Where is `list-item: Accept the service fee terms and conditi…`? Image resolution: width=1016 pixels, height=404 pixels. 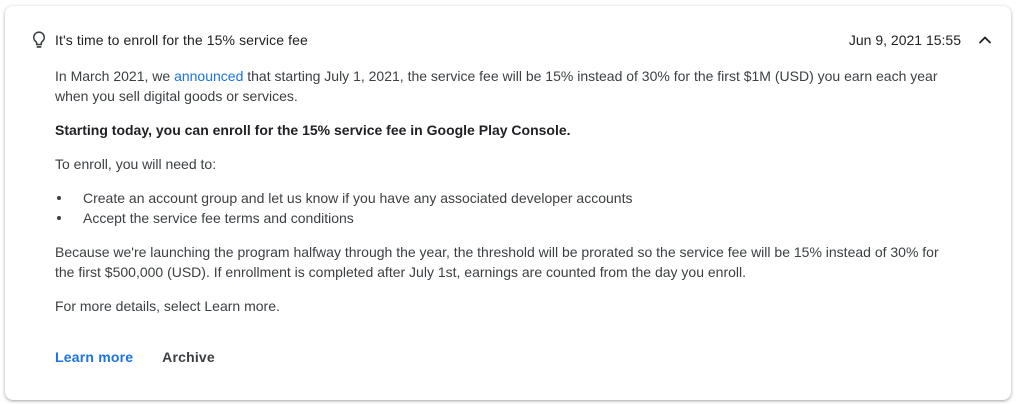
list-item: Accept the service fee terms and conditi… is located at coordinates (505, 218).